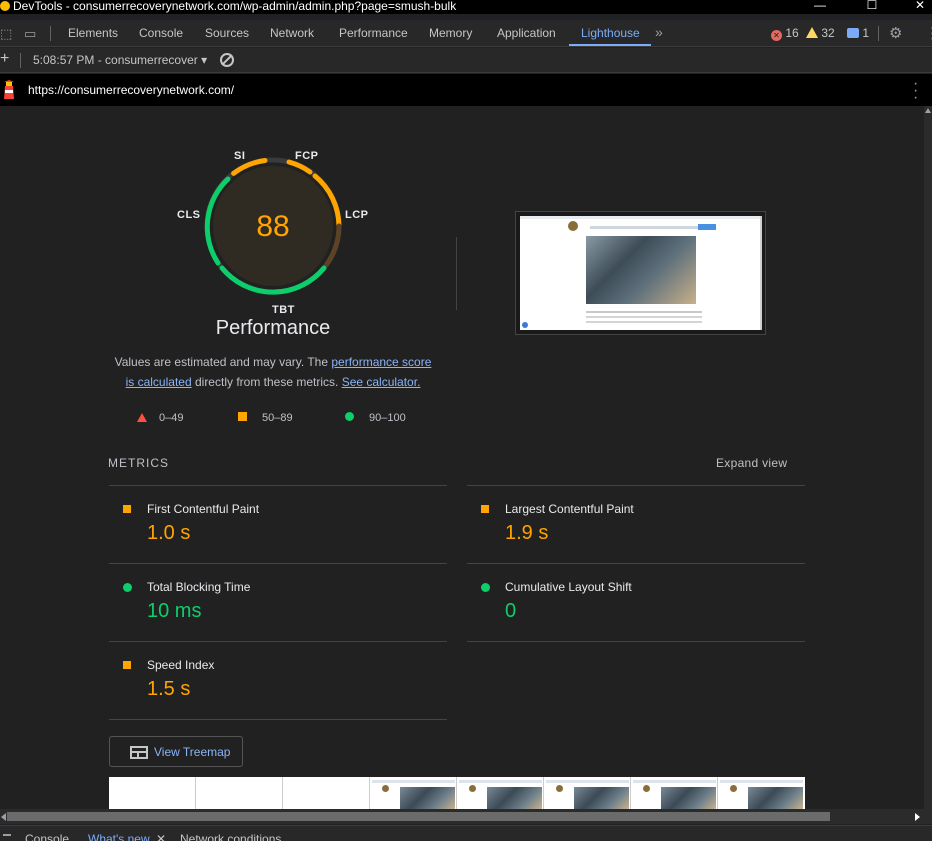  Describe the element at coordinates (466, 60) in the screenshot. I see `lighthouse-toolbar: + 5:08:57 PM - consumerrecover ▾` at that location.